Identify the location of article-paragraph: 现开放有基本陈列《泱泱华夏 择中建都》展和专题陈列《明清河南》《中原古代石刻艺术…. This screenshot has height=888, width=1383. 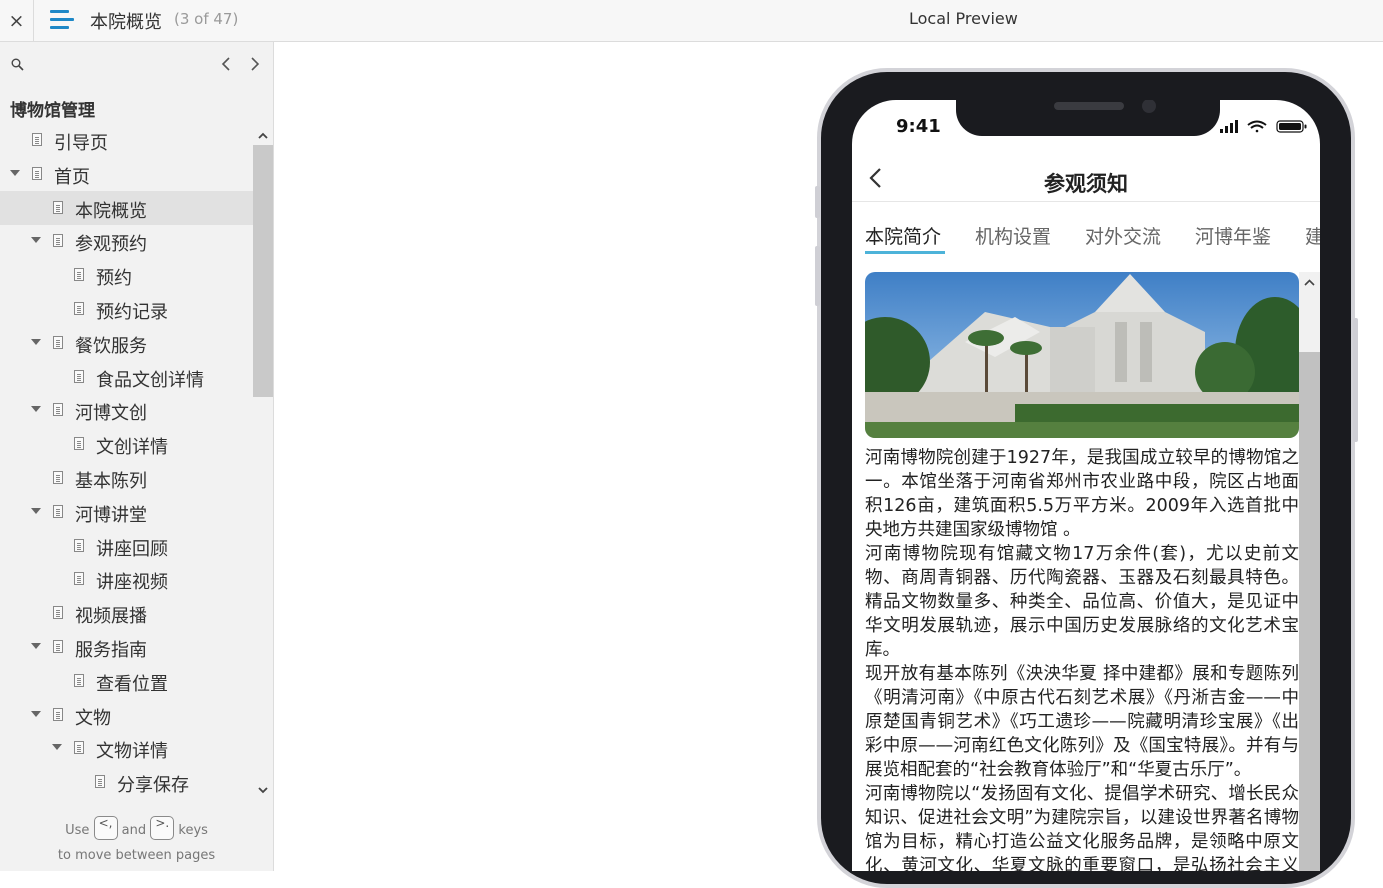
(1082, 722).